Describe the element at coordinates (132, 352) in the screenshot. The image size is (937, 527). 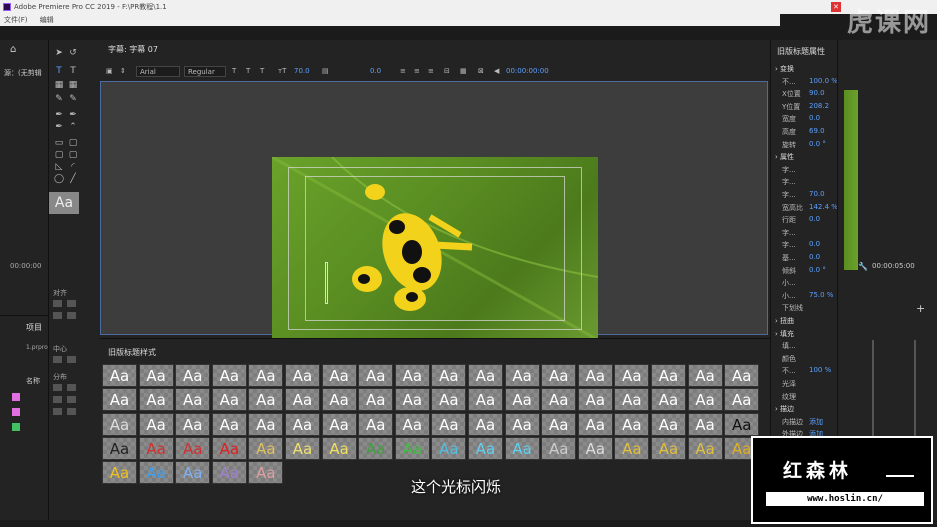
I see `styles-tab: 旧版标题样式` at that location.